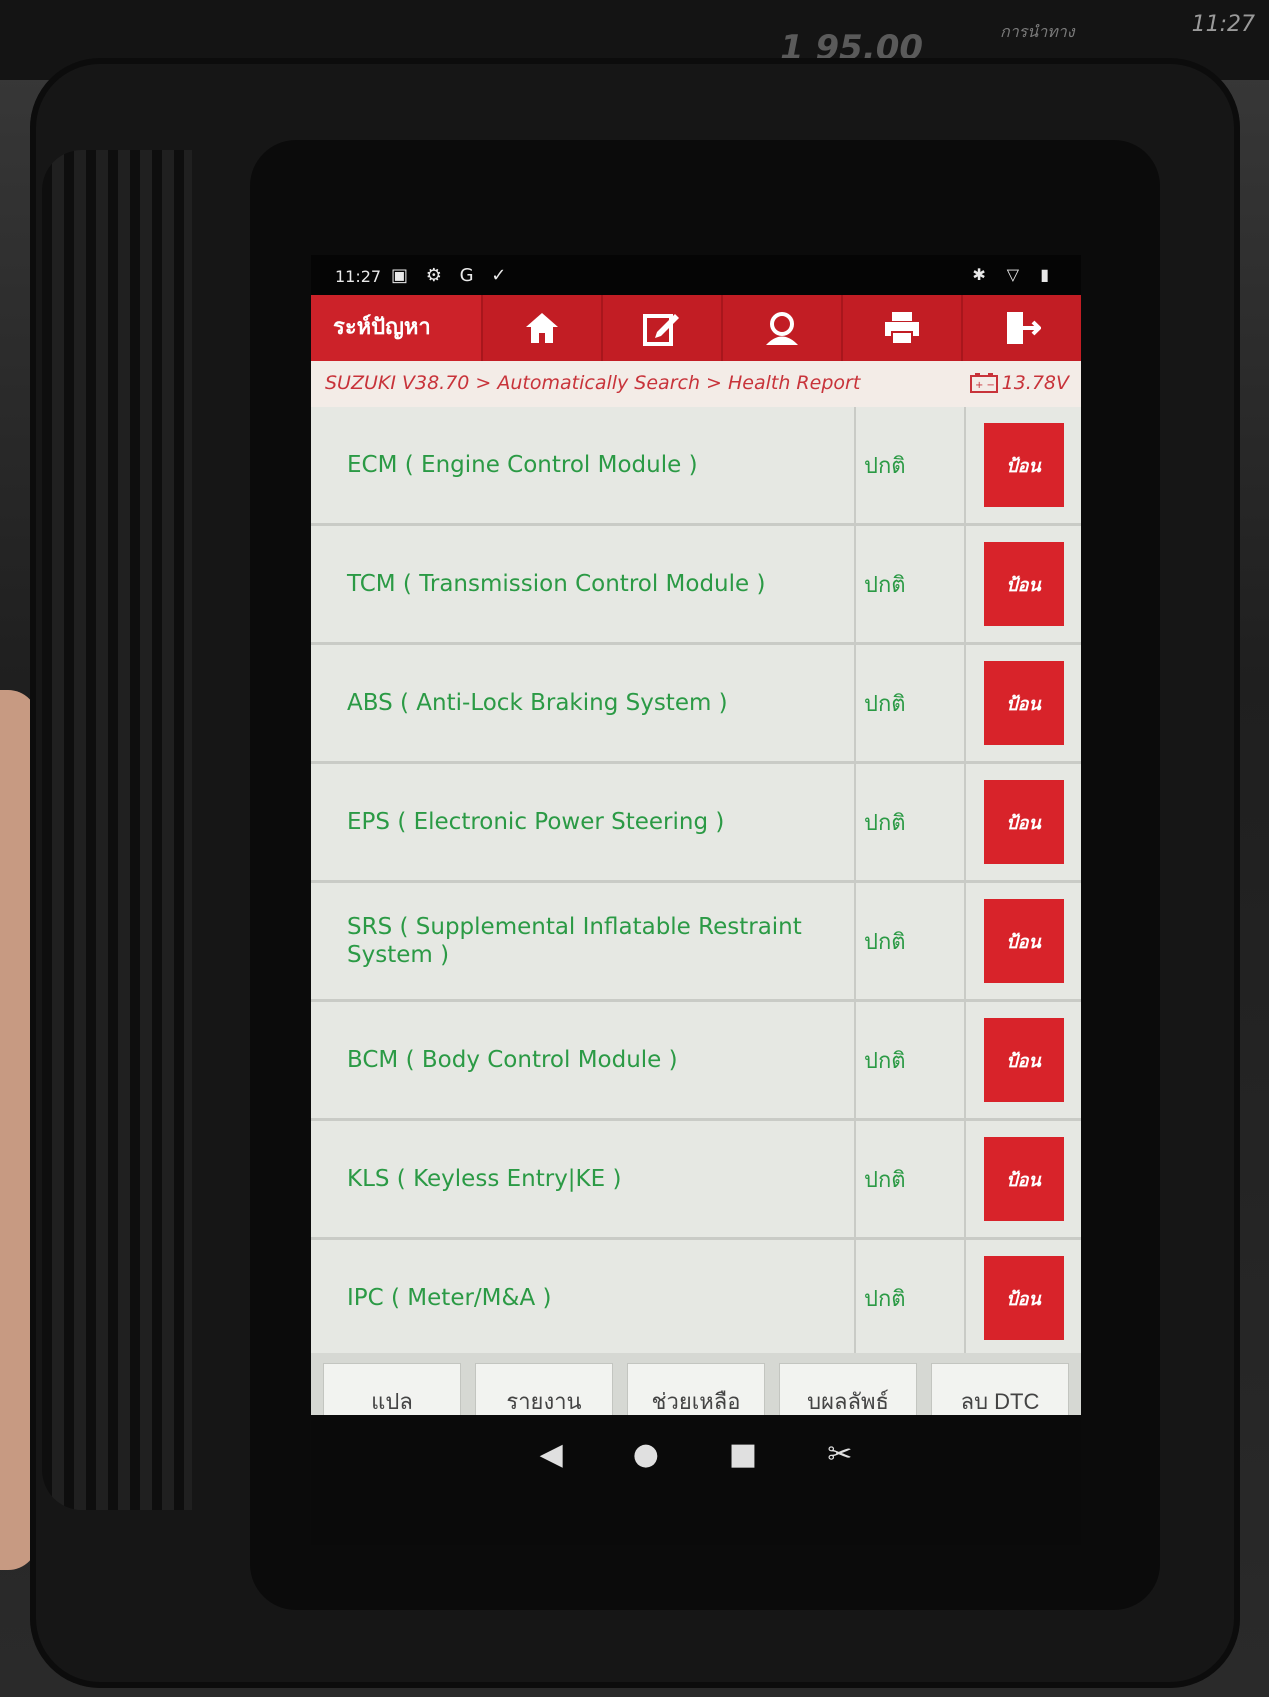 This screenshot has height=1697, width=1269. Describe the element at coordinates (551, 1454) in the screenshot. I see `back-icon: ◀` at that location.